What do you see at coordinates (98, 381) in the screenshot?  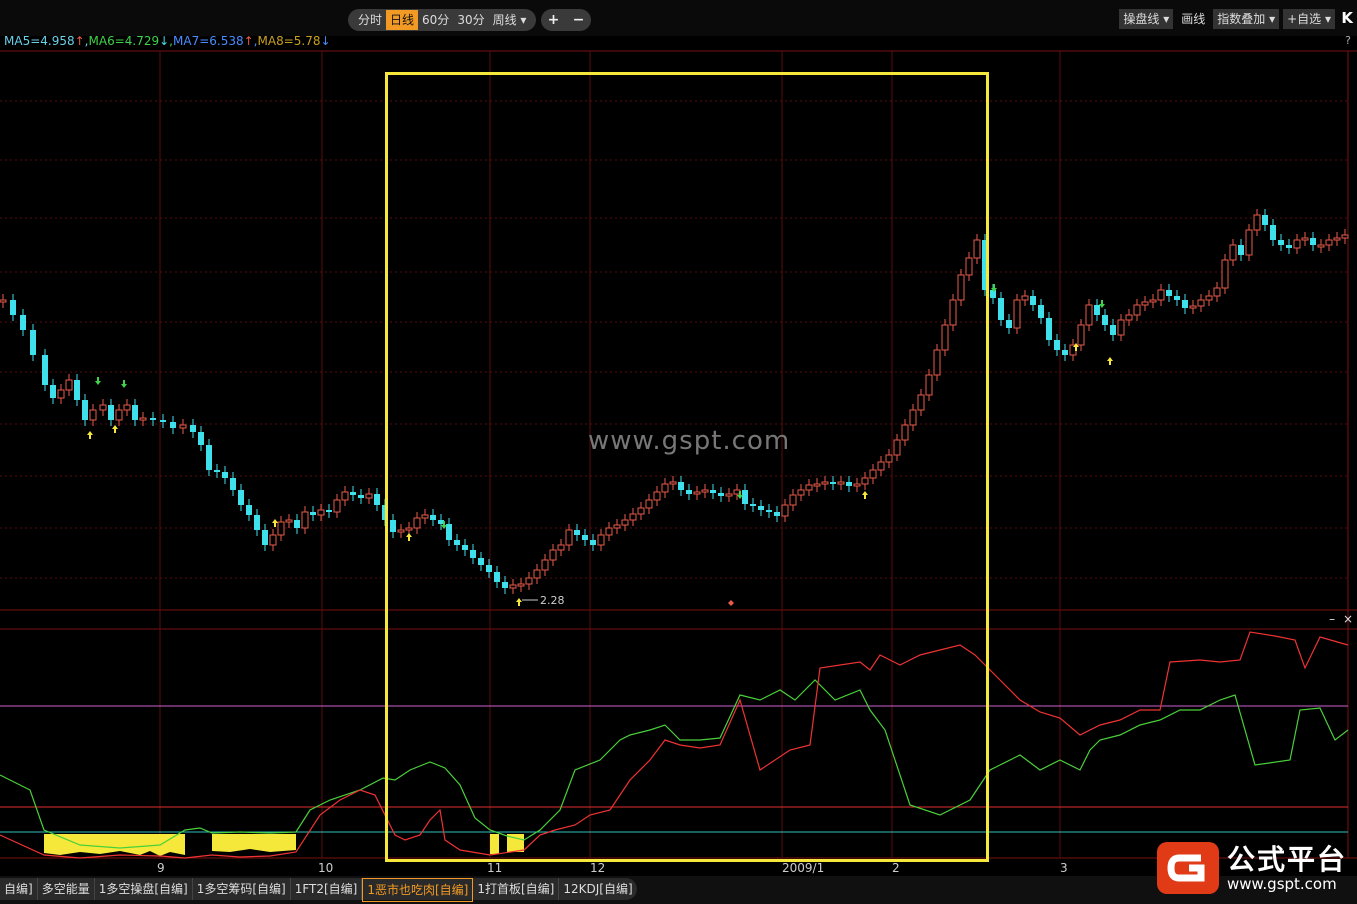 I see `sell-arrow-icon` at bounding box center [98, 381].